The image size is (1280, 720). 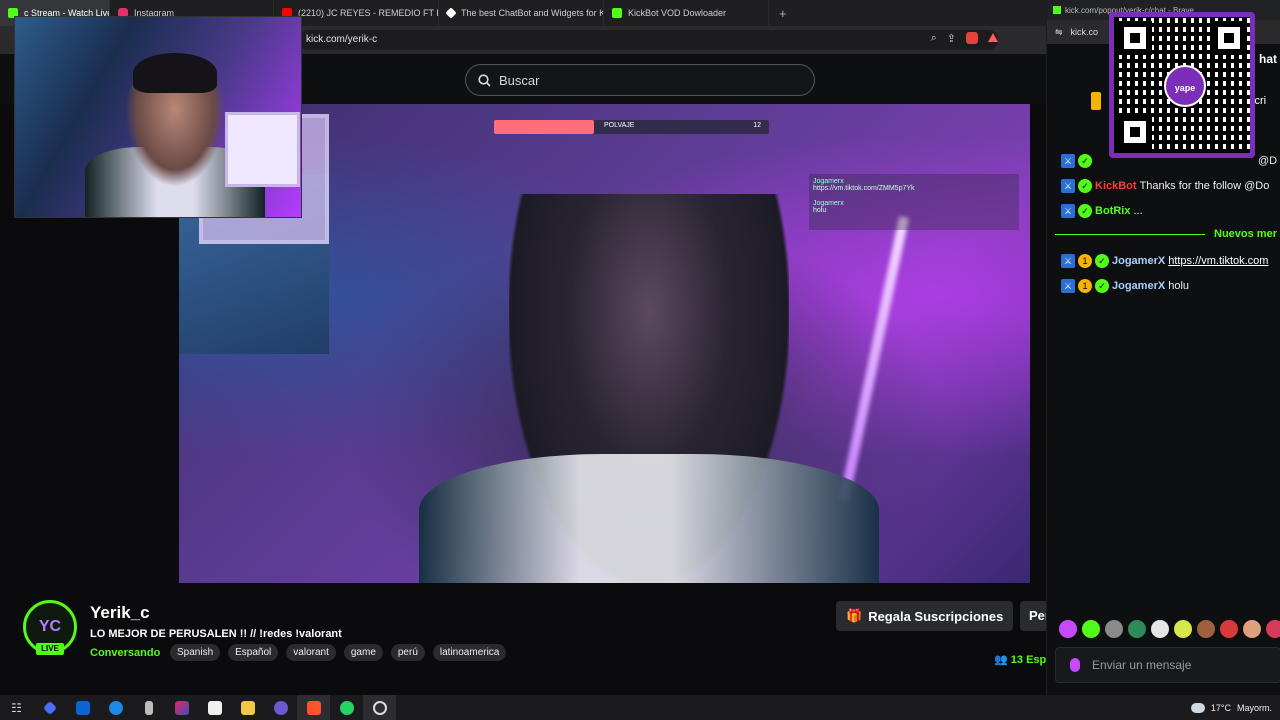 I want to click on brave-rewards-icon, so click(x=993, y=37).